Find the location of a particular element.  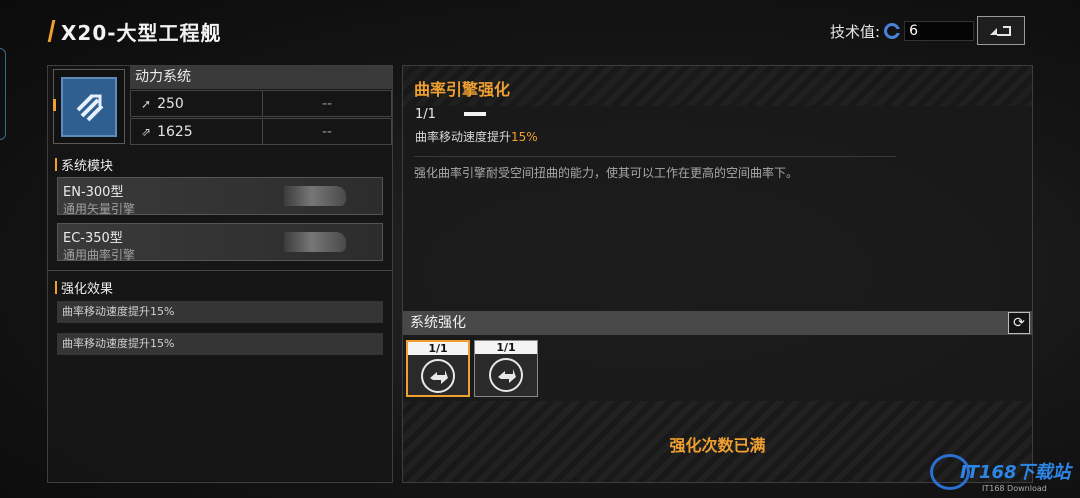

speed-icon: ➚ is located at coordinates (146, 103).